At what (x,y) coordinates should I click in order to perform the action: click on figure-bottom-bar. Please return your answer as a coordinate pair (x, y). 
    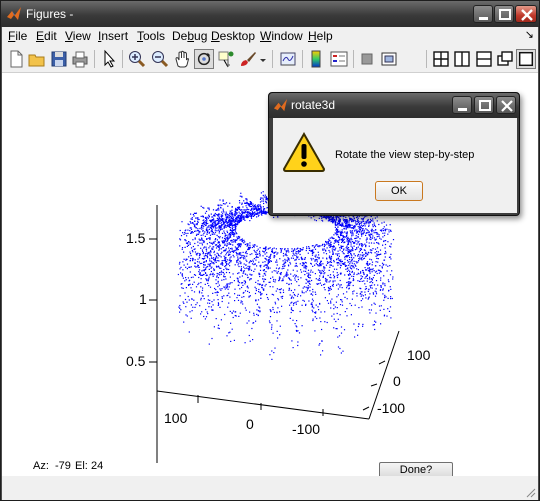
    Looking at the image, I should click on (270, 488).